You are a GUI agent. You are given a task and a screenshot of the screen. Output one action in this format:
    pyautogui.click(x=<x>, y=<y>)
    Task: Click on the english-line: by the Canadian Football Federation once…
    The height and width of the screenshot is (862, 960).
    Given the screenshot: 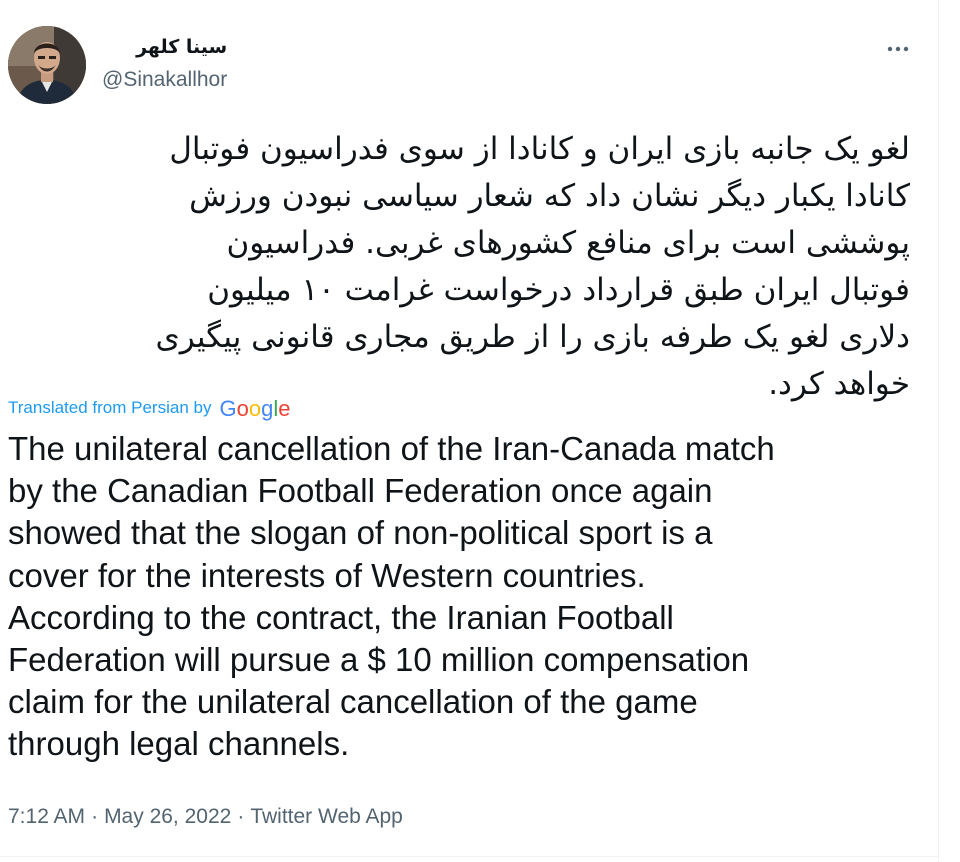 What is the action you would take?
    pyautogui.click(x=360, y=491)
    